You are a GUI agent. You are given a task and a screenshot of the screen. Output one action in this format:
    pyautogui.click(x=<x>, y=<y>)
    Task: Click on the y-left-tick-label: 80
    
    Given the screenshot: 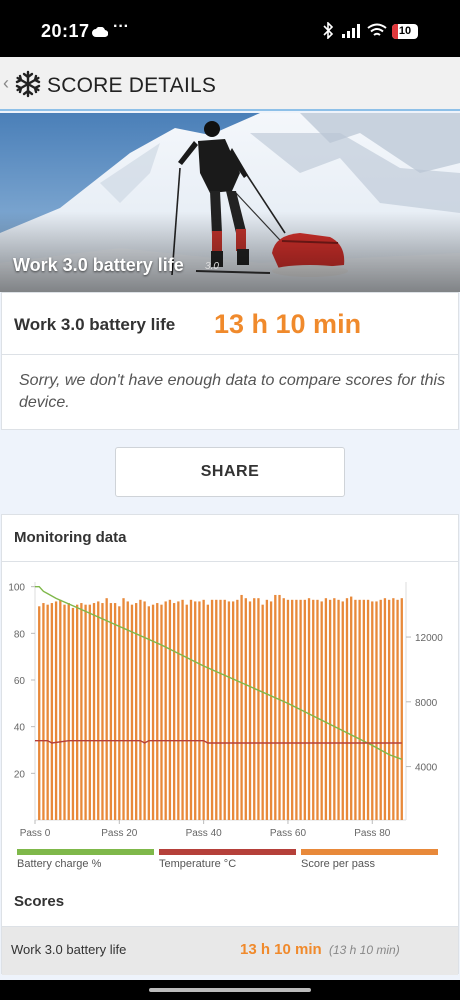 What is the action you would take?
    pyautogui.click(x=20, y=634)
    